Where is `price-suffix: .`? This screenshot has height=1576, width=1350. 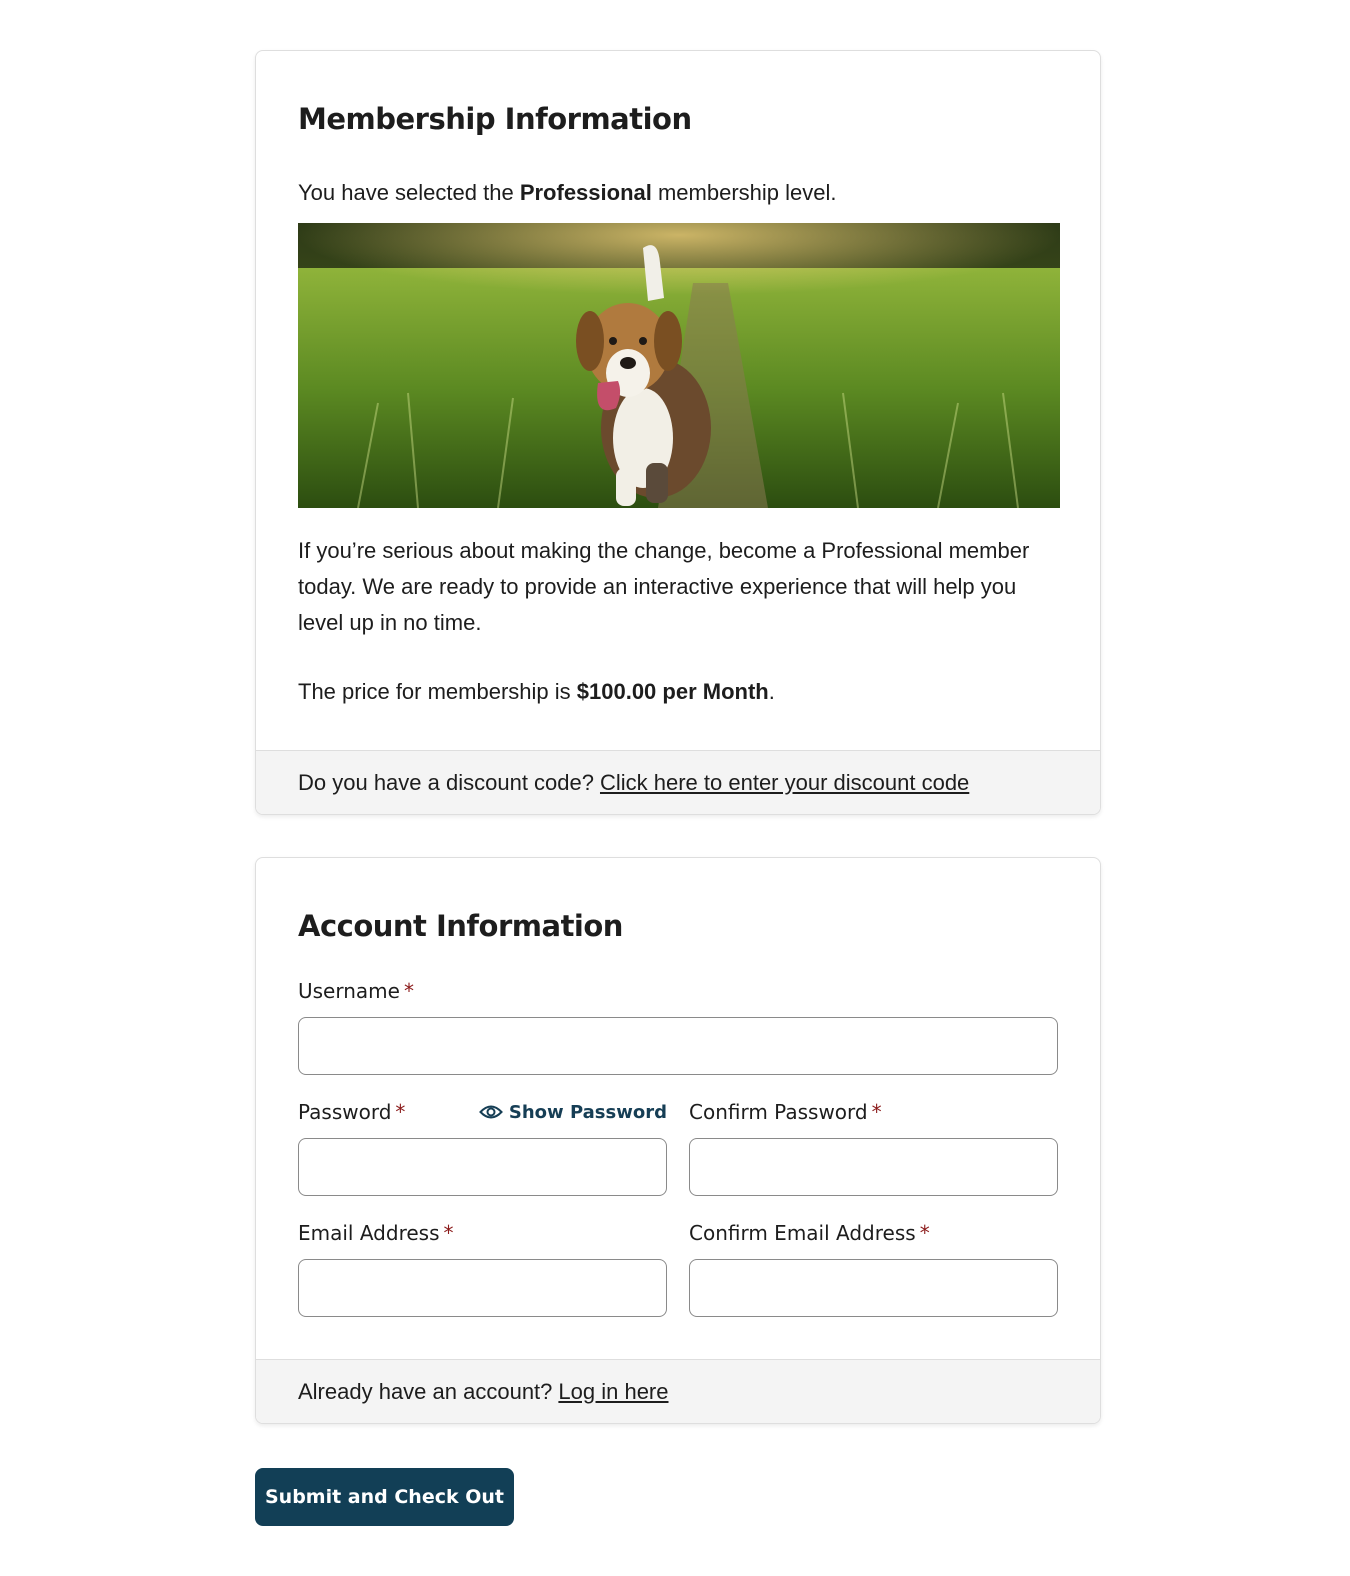
price-suffix: . is located at coordinates (771, 691).